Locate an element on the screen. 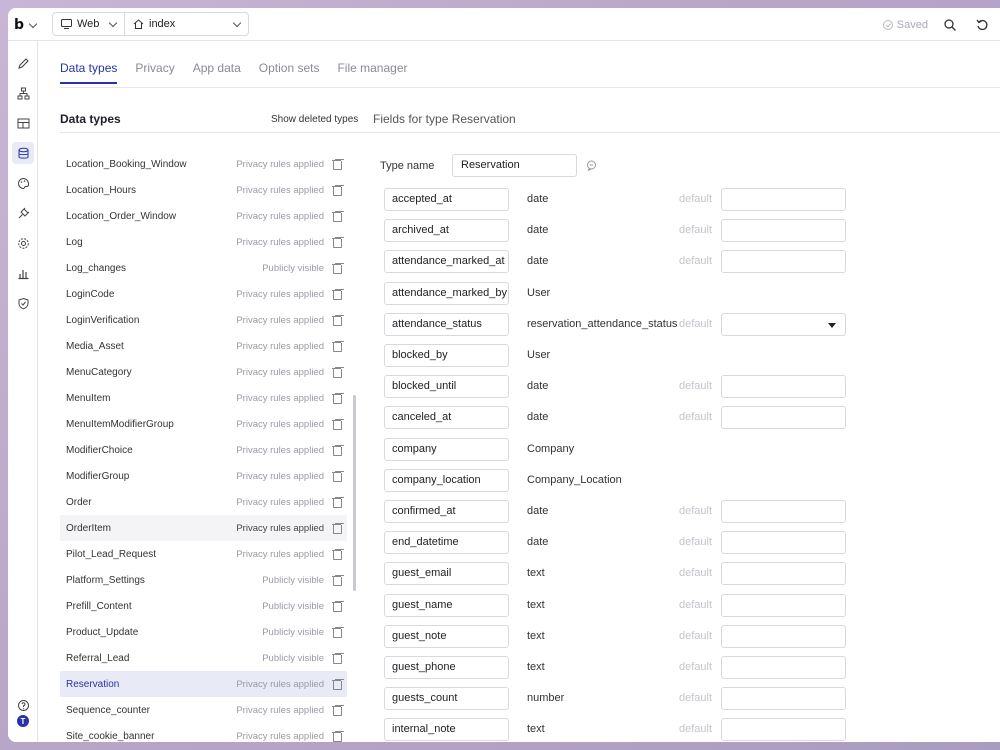  rail-settings is located at coordinates (23, 243).